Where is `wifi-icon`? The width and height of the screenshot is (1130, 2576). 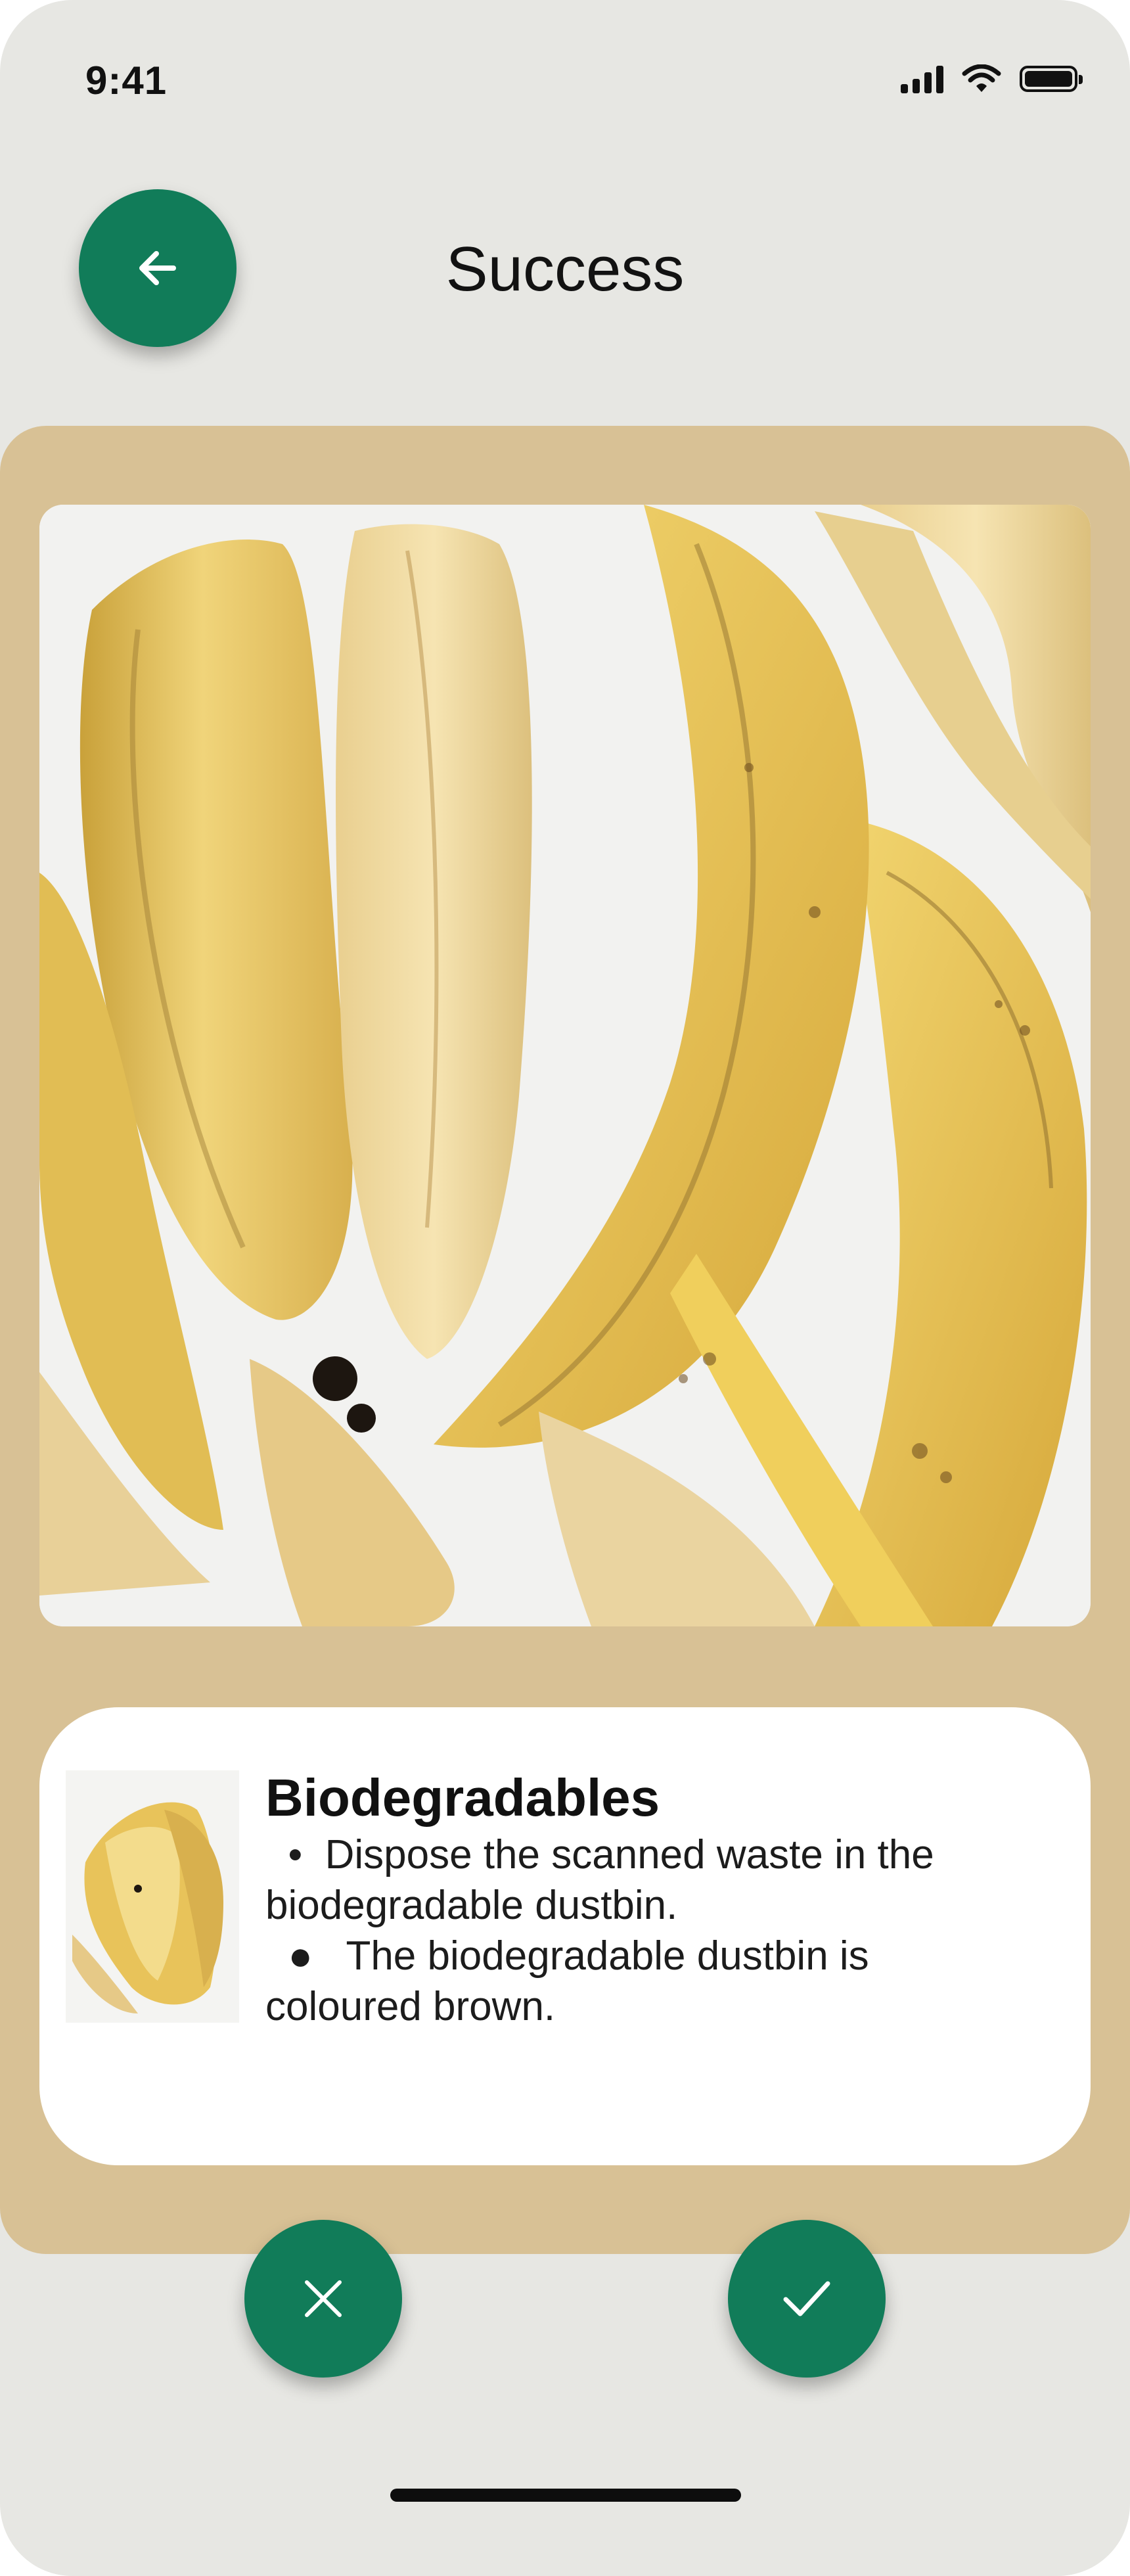
wifi-icon is located at coordinates (981, 78).